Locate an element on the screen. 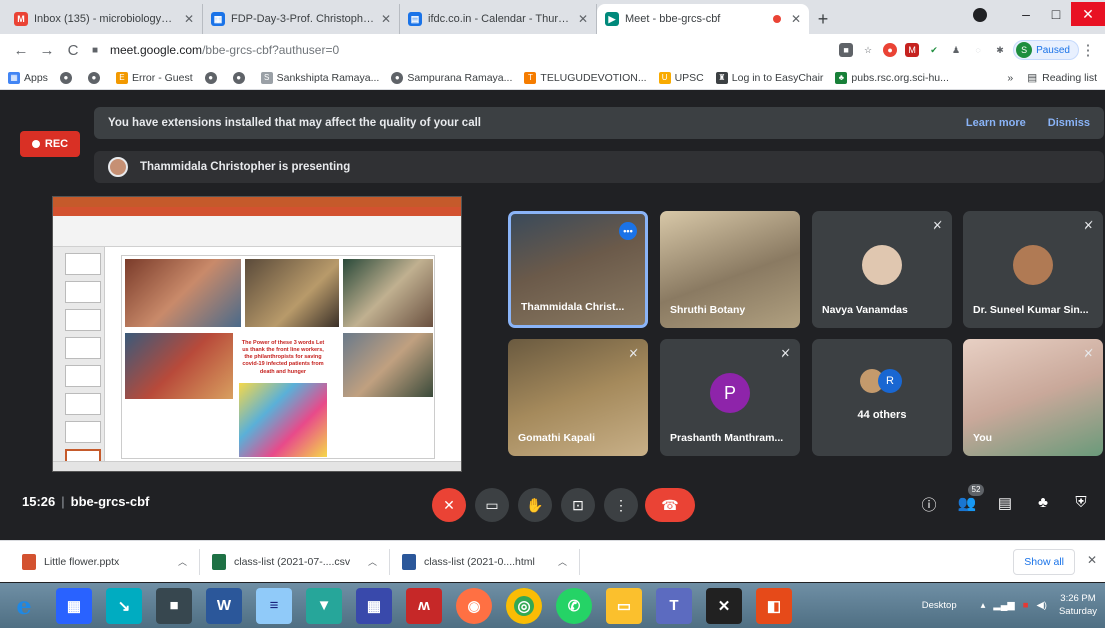 This screenshot has height=628, width=1105. bookmark-globe-1: ● is located at coordinates (67, 77).